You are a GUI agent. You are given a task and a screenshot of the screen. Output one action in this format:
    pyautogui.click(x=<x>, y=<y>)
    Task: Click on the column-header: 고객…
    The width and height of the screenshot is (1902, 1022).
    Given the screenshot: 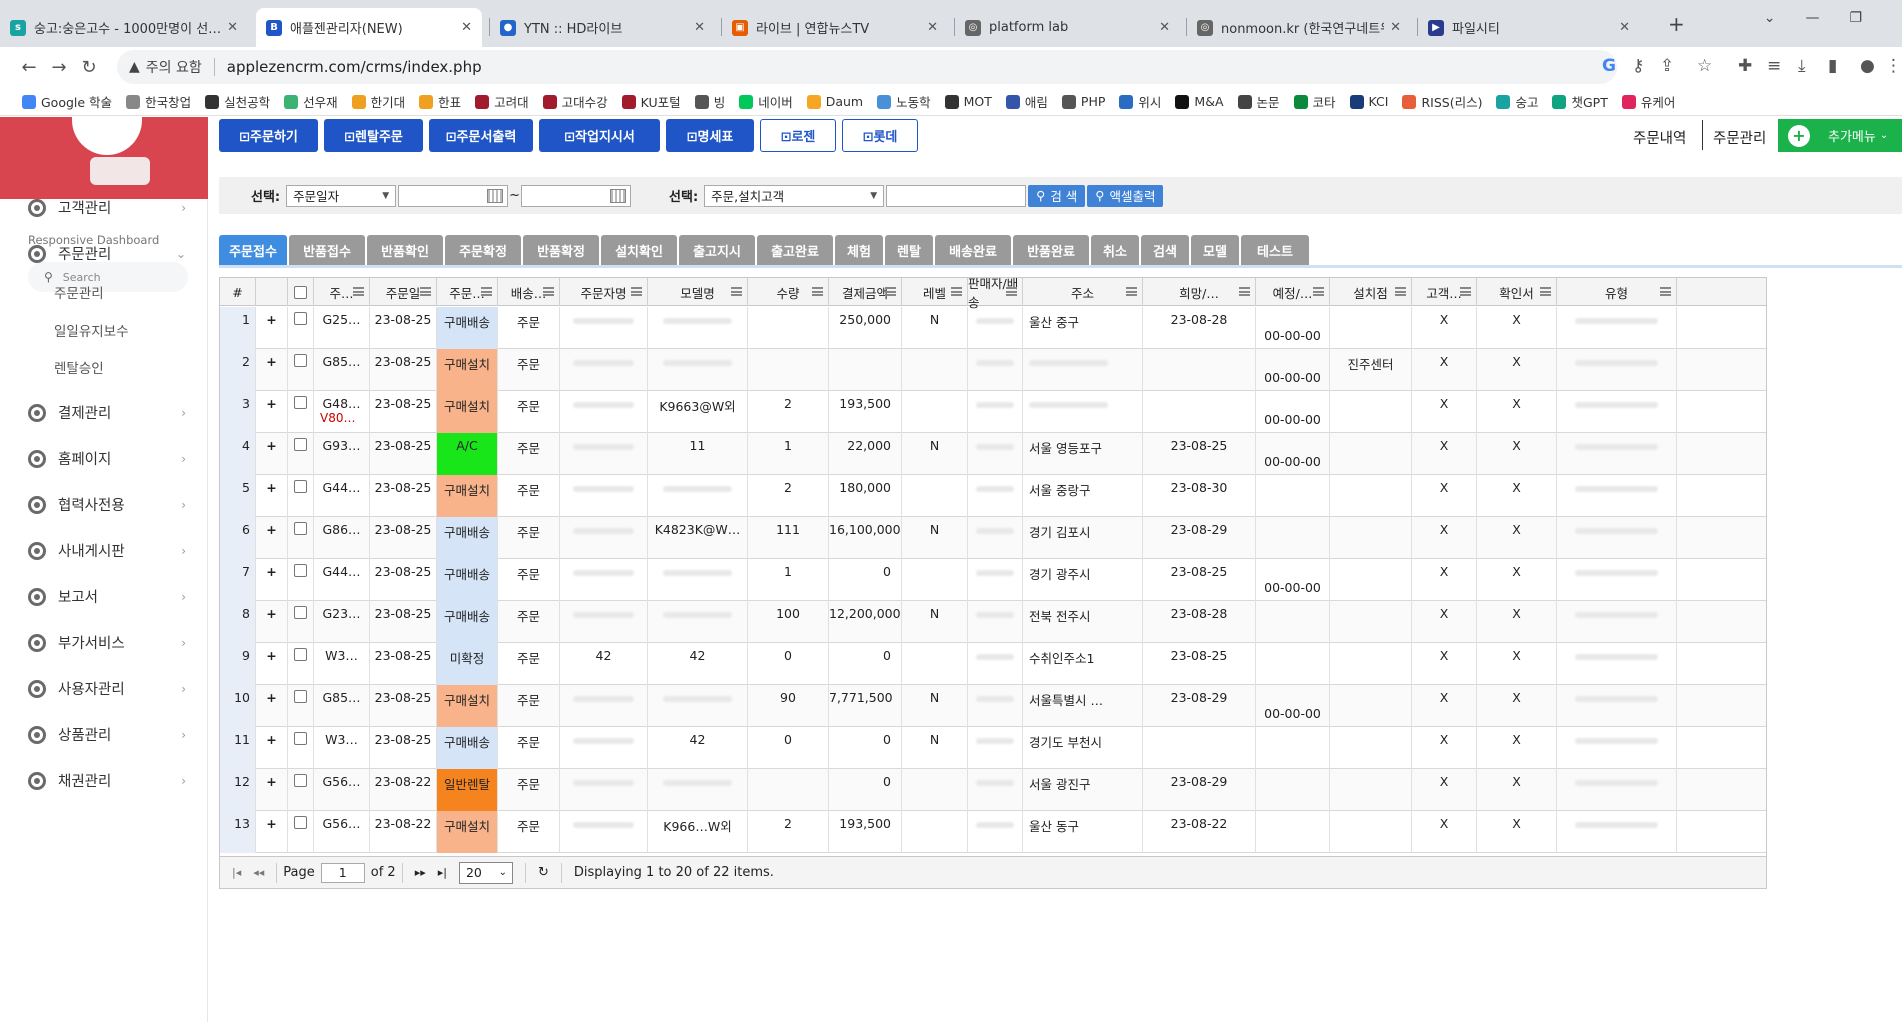 What is the action you would take?
    pyautogui.click(x=1444, y=292)
    